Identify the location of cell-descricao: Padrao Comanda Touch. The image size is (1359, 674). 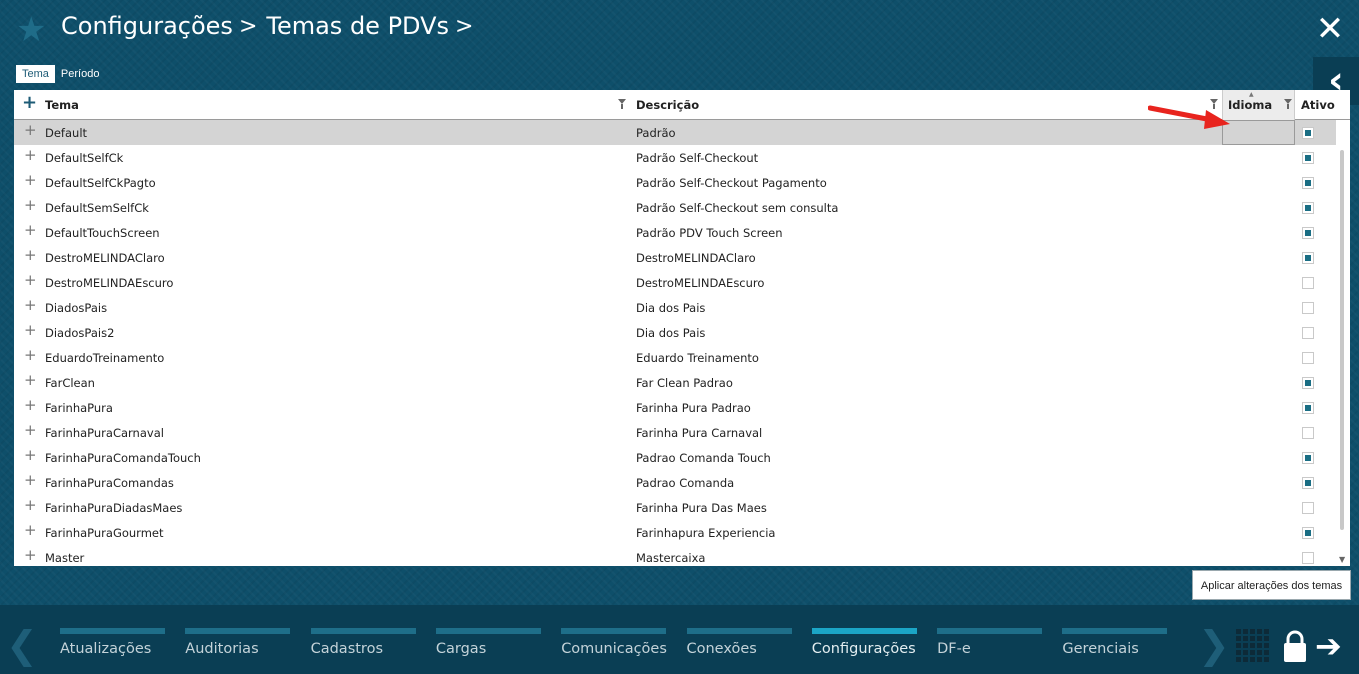
(703, 458).